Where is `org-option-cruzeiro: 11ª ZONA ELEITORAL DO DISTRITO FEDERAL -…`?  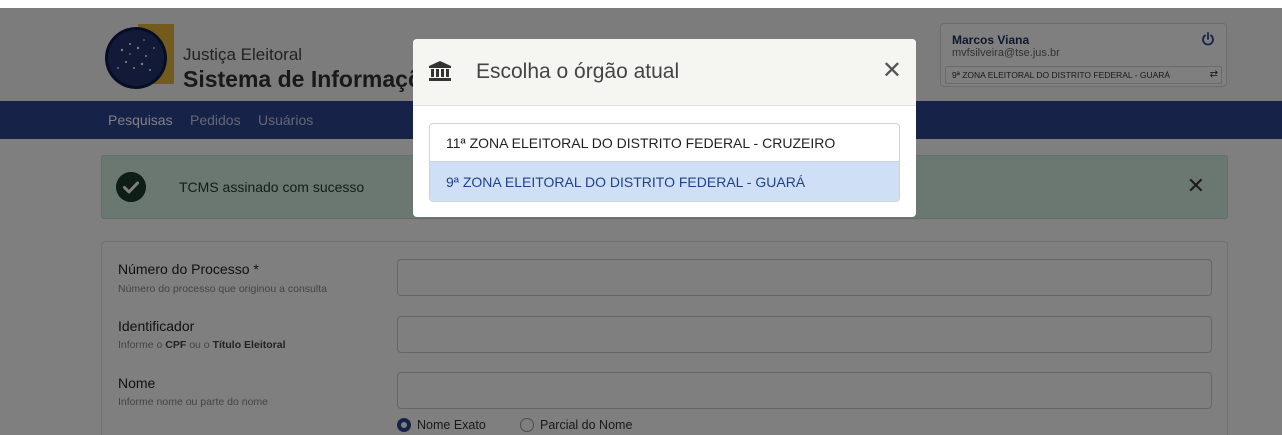 org-option-cruzeiro: 11ª ZONA ELEITORAL DO DISTRITO FEDERAL -… is located at coordinates (664, 143).